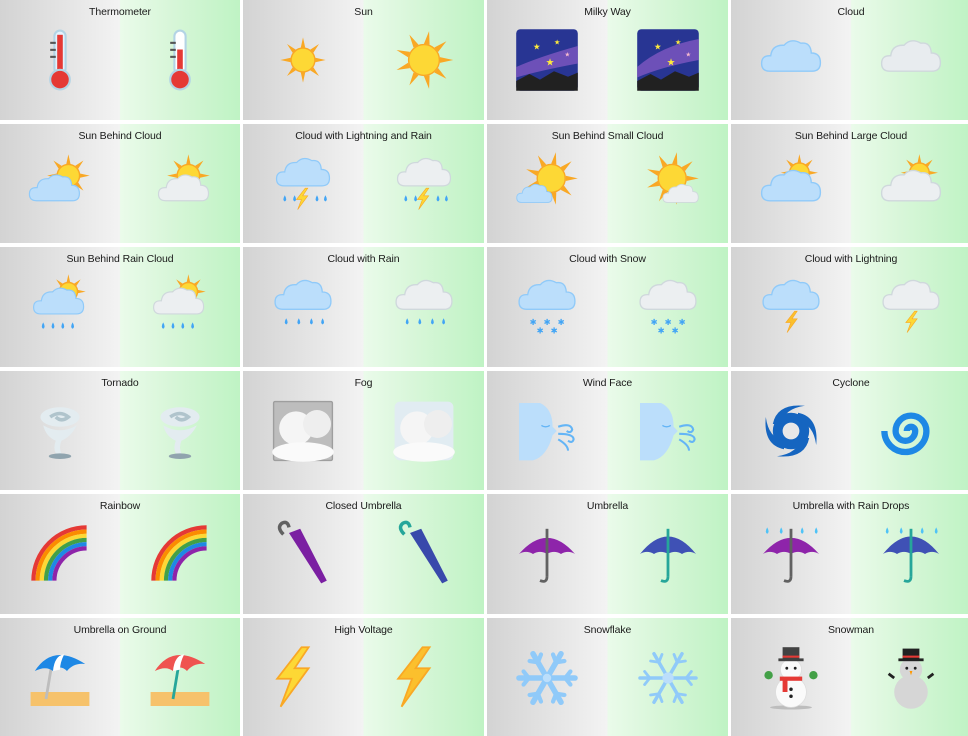 The height and width of the screenshot is (736, 968). What do you see at coordinates (180, 307) in the screenshot?
I see `sun-behind-rain-cloud-icon` at bounding box center [180, 307].